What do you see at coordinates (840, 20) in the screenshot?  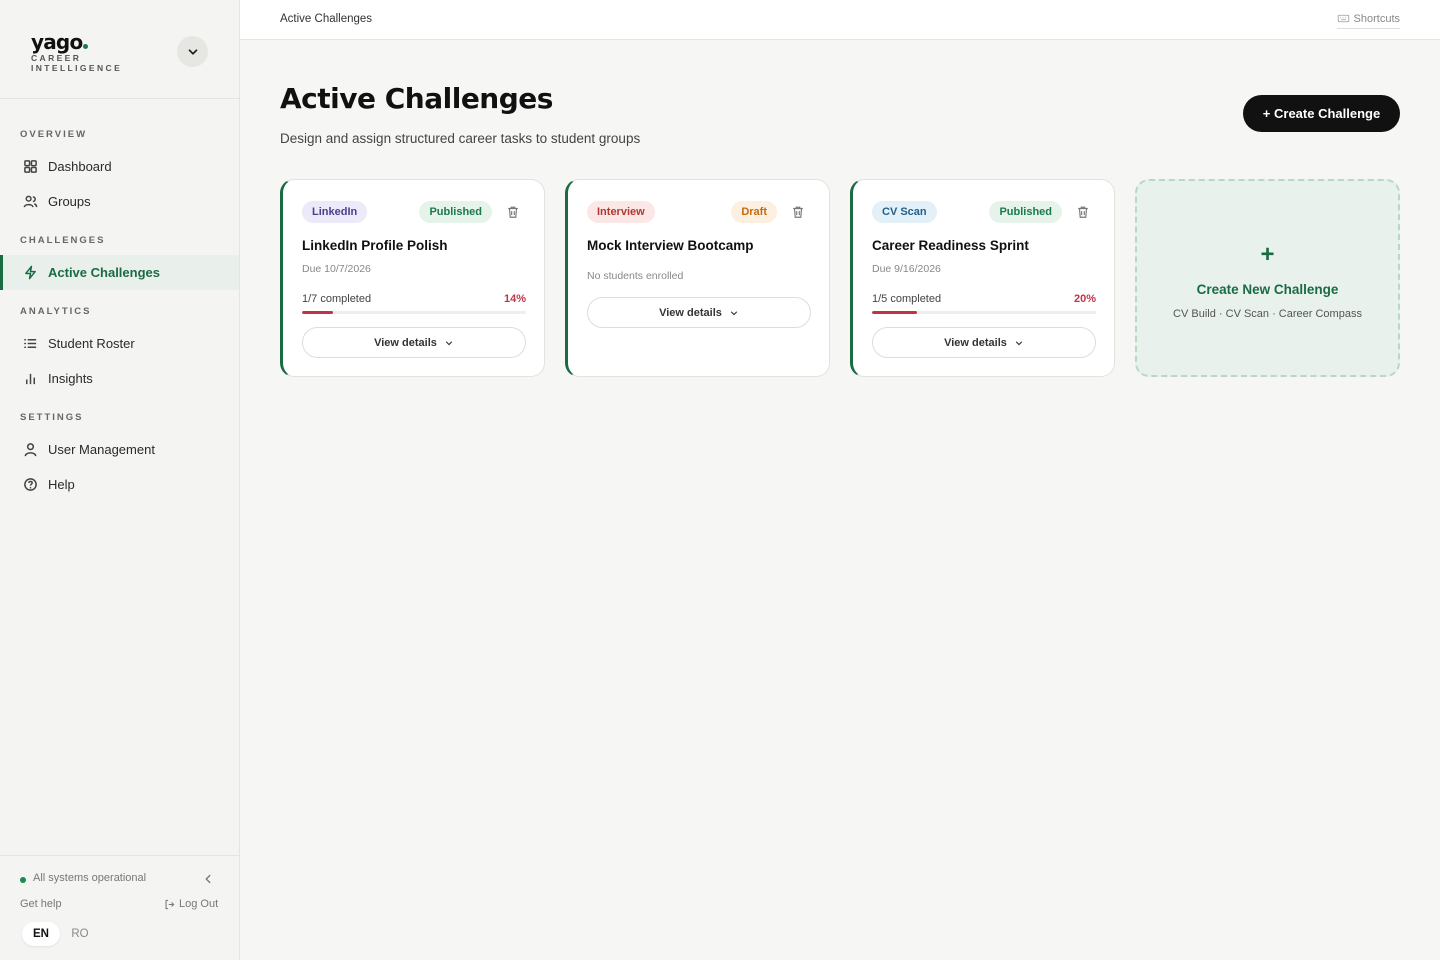 I see `topbar: Active Challenges Shortcuts` at bounding box center [840, 20].